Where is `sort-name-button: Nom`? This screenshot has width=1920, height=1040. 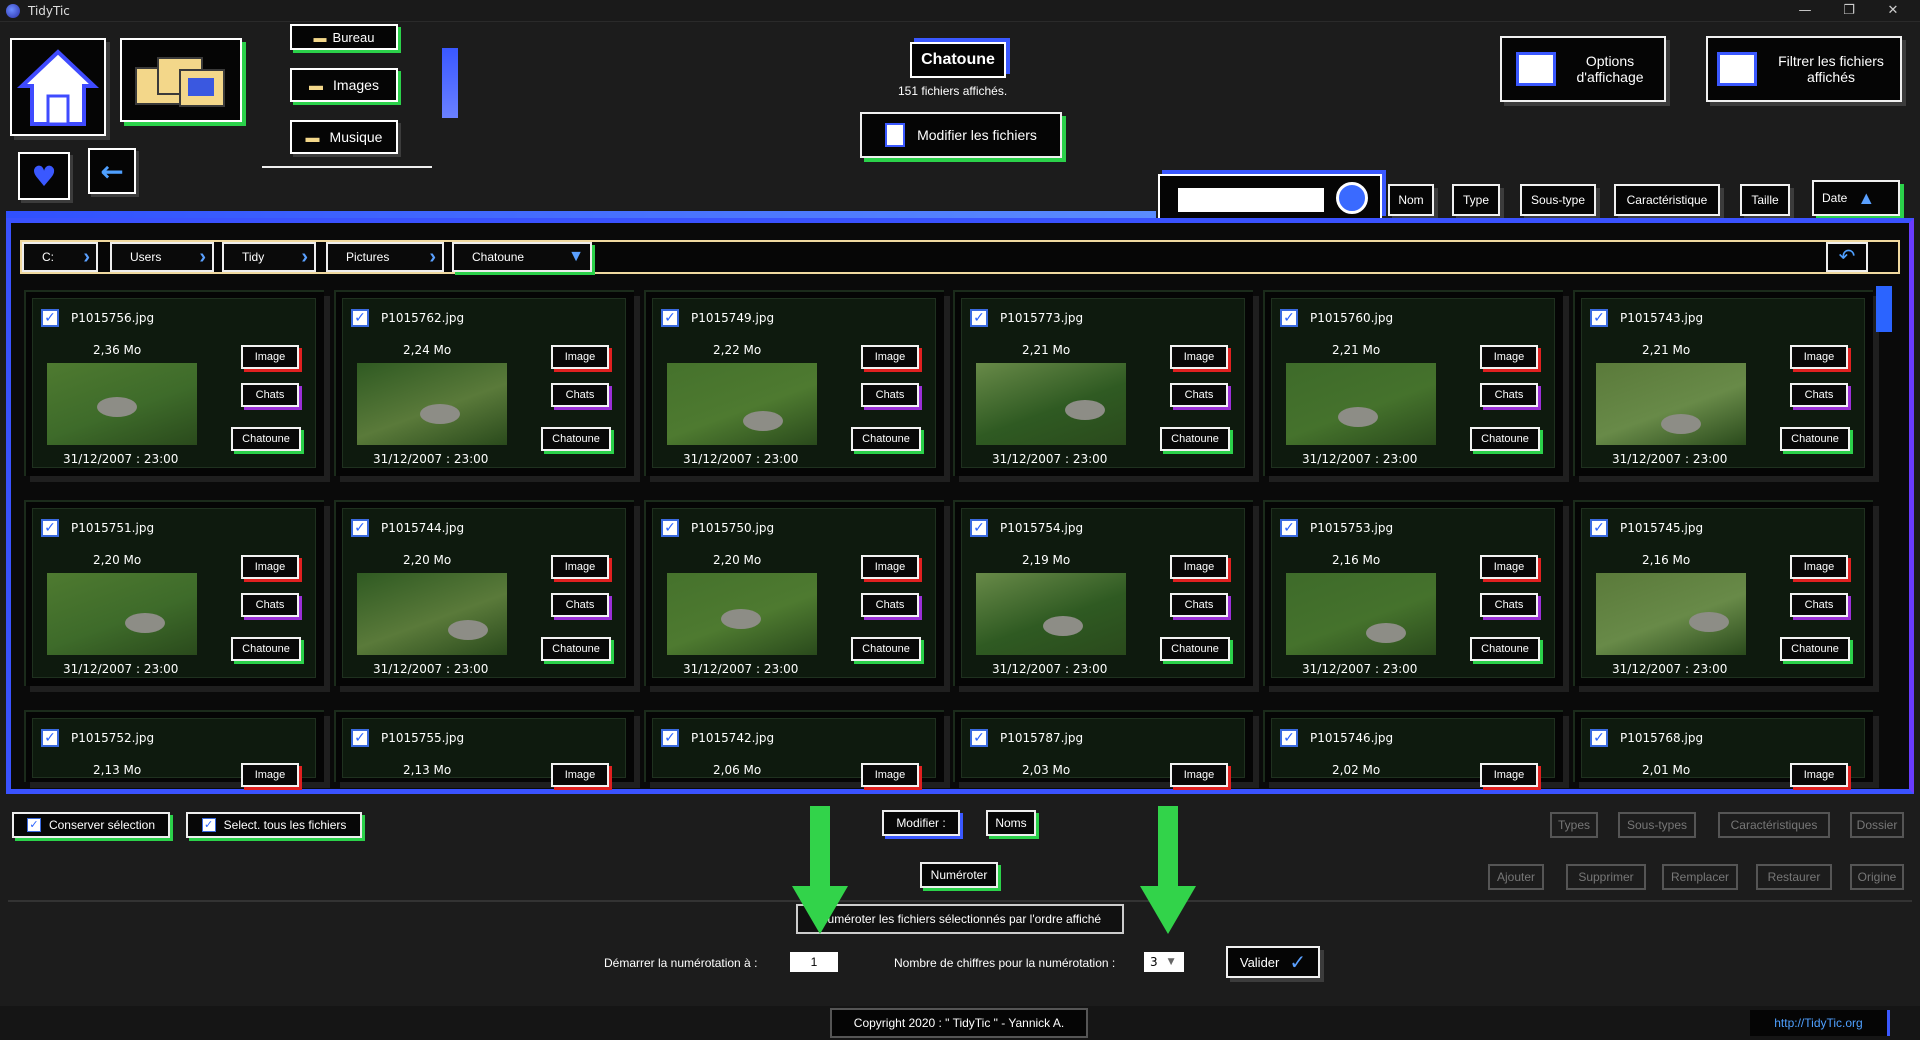 sort-name-button: Nom is located at coordinates (1411, 200).